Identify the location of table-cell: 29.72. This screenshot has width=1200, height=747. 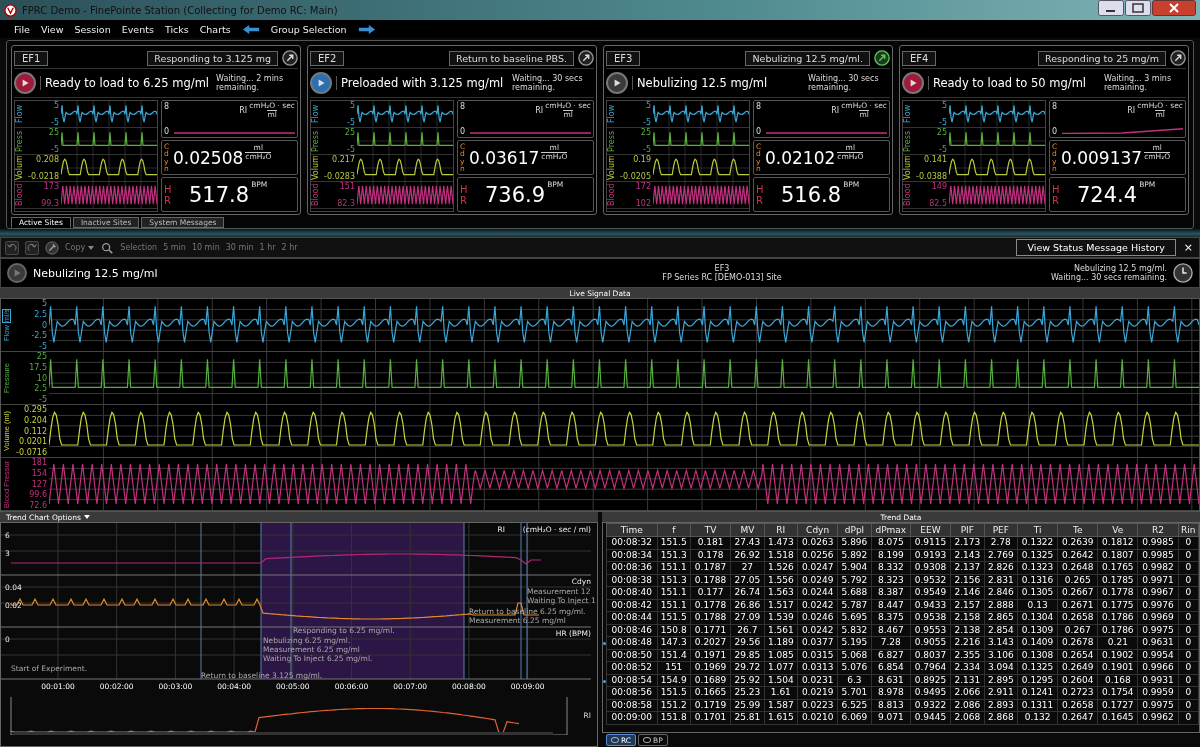
(747, 667).